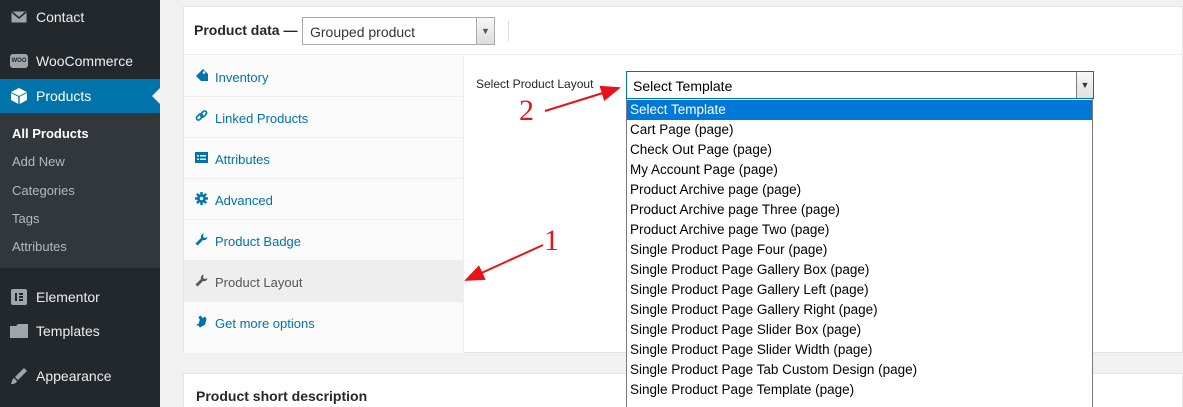 The width and height of the screenshot is (1183, 407). What do you see at coordinates (683, 86) in the screenshot?
I see `product-layout-value: Select Template` at bounding box center [683, 86].